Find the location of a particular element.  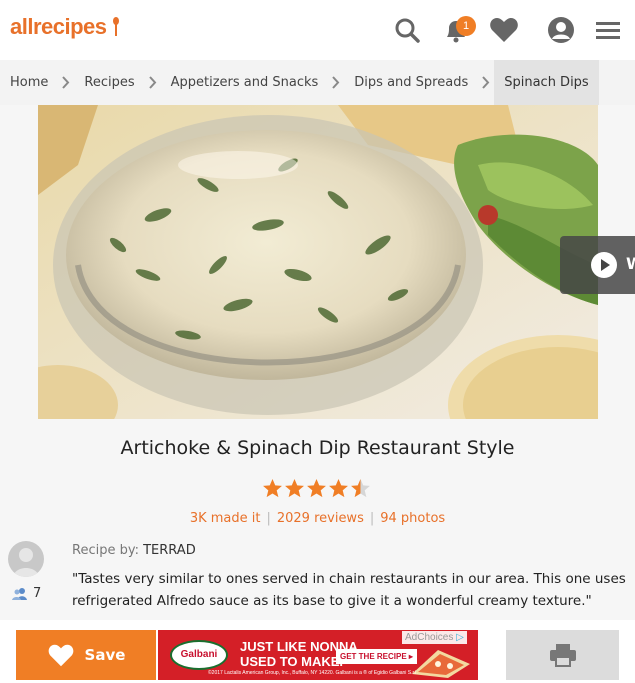

save-button: Save is located at coordinates (86, 655).